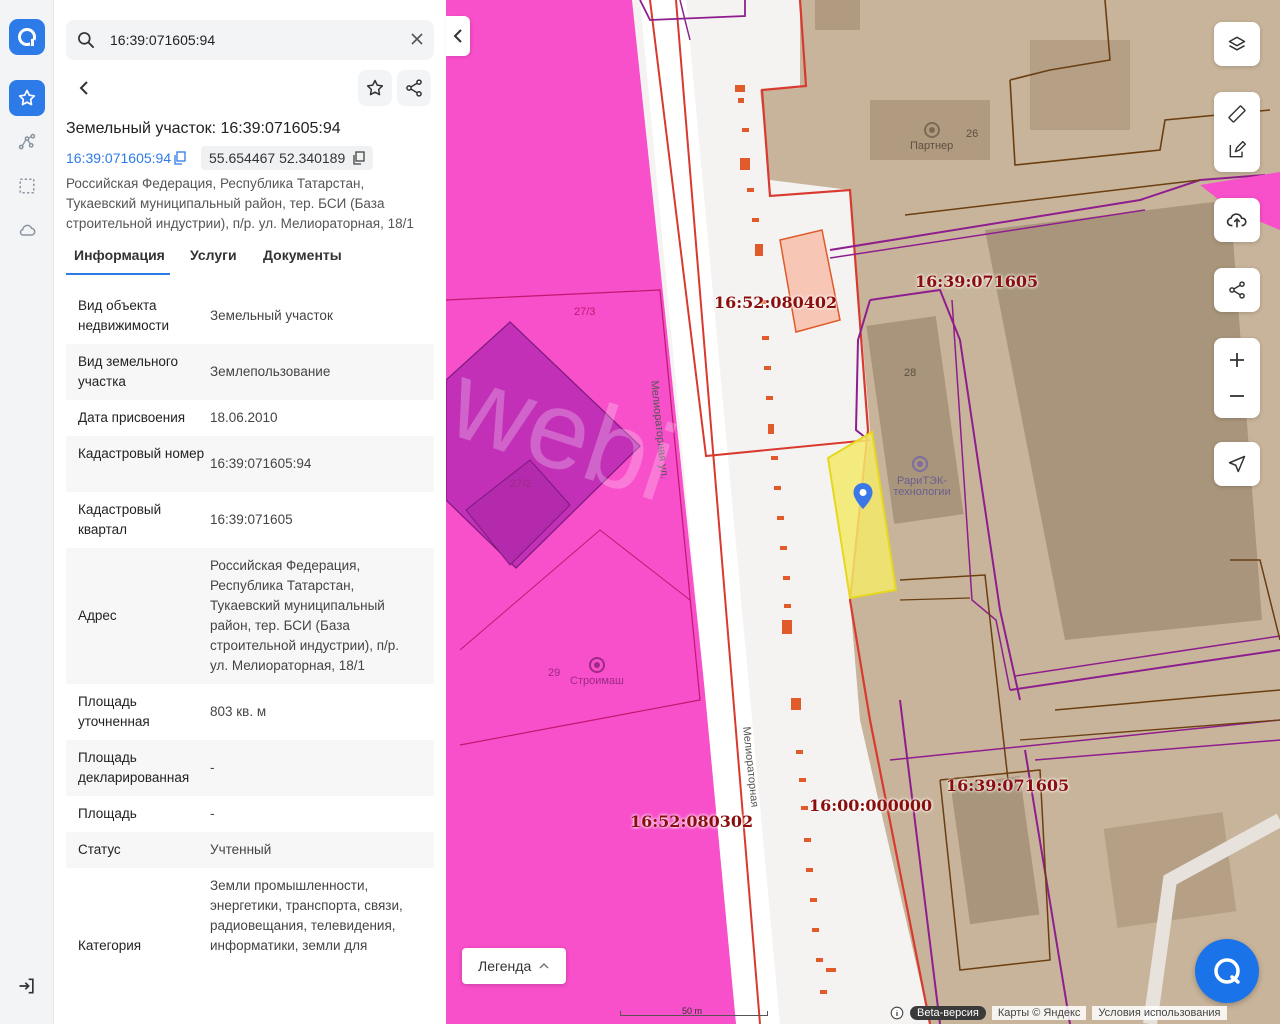 The image size is (1280, 1024). I want to click on app-logo, so click(27, 37).